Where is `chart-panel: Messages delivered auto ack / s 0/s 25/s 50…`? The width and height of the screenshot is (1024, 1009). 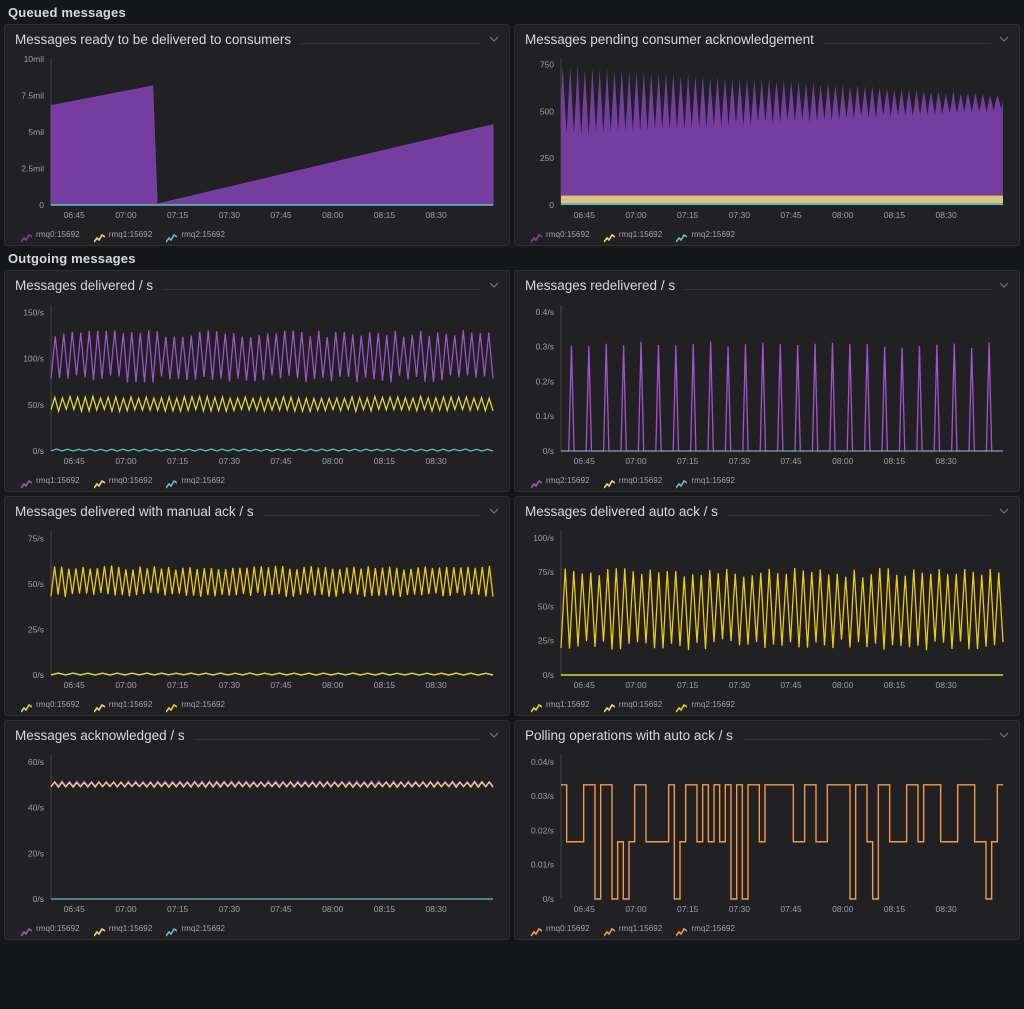 chart-panel: Messages delivered auto ack / s 0/s 25/s 50… is located at coordinates (767, 606).